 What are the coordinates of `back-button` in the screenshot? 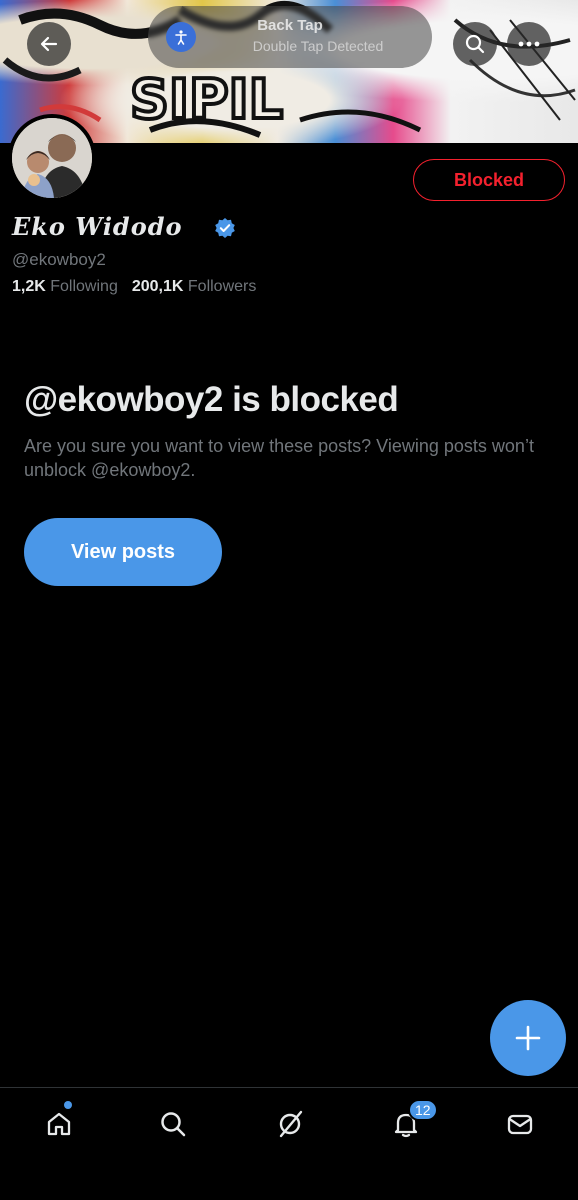 It's located at (49, 44).